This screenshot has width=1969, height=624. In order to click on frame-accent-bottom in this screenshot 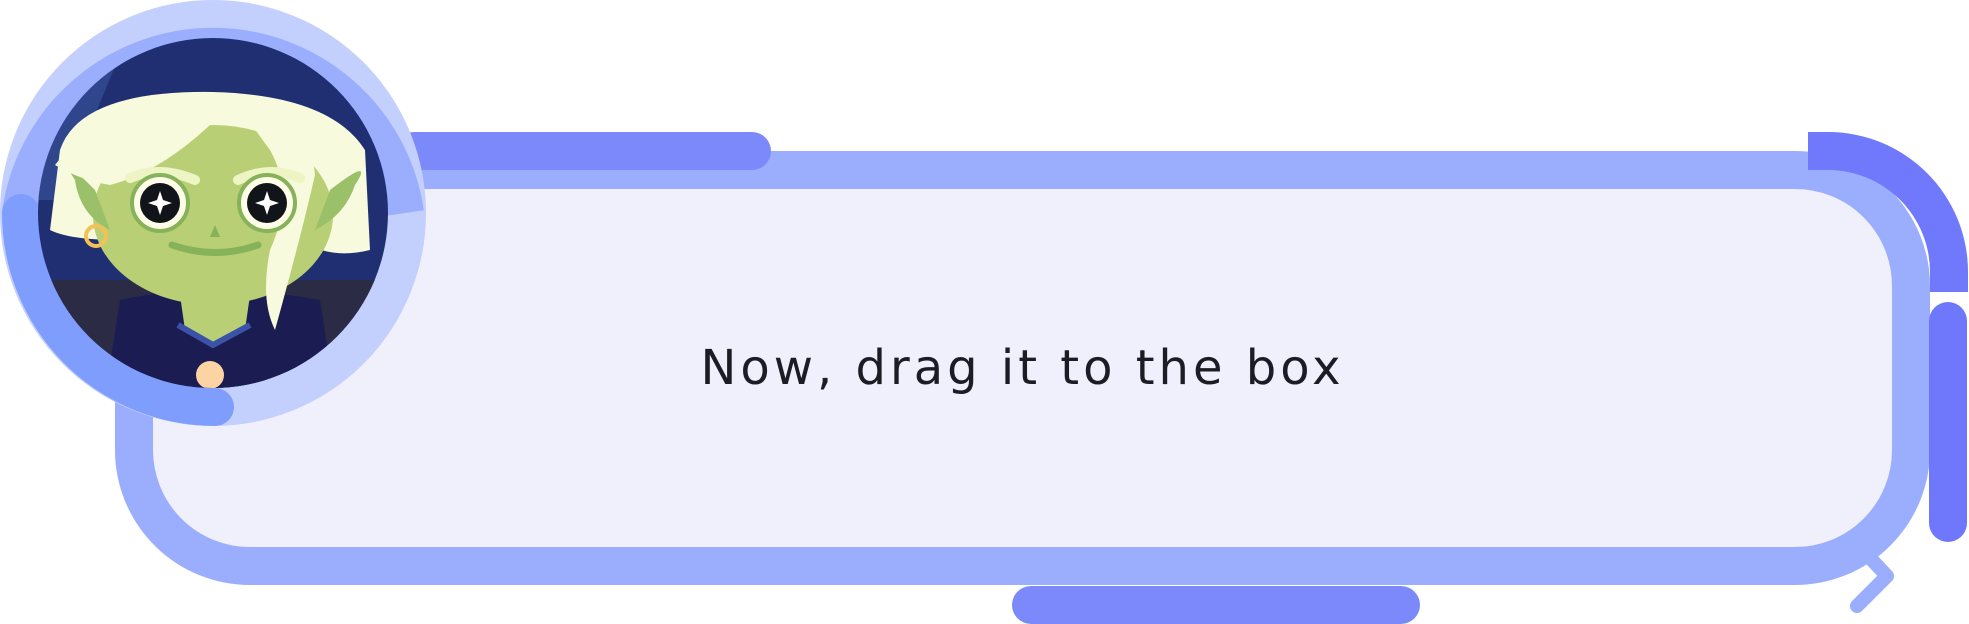, I will do `click(1216, 605)`.